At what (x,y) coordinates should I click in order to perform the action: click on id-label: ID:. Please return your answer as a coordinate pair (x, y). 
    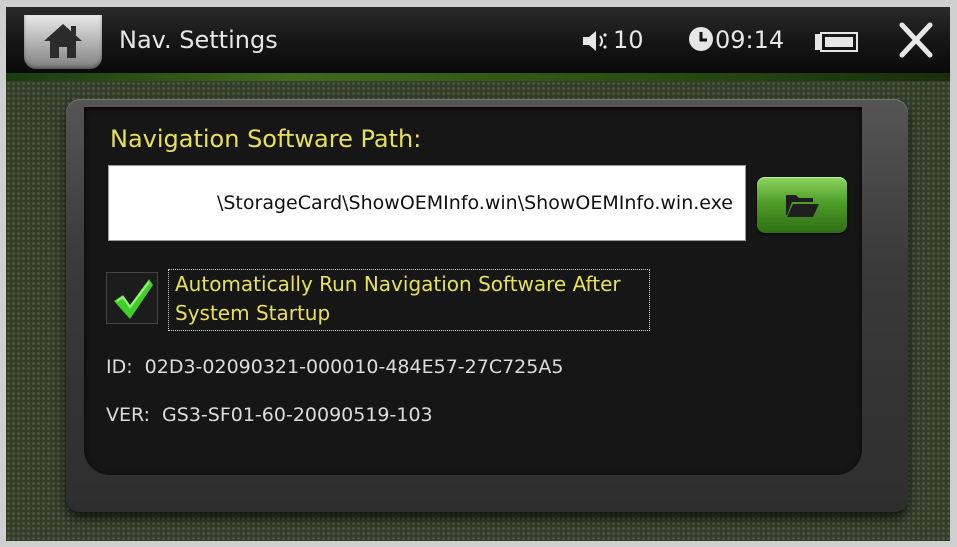
    Looking at the image, I should click on (119, 367).